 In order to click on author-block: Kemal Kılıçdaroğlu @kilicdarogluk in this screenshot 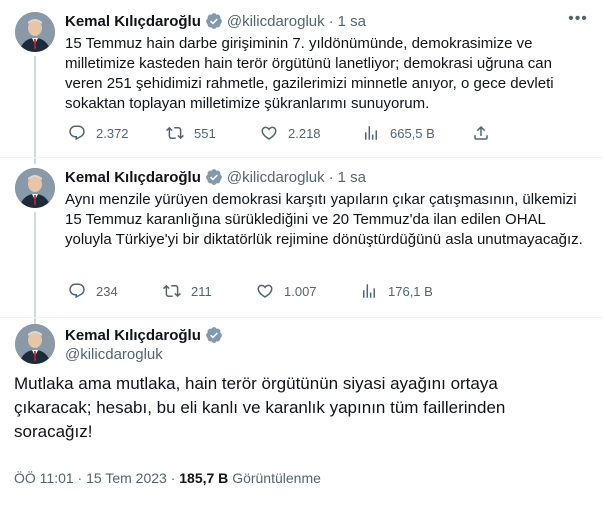, I will do `click(144, 344)`.